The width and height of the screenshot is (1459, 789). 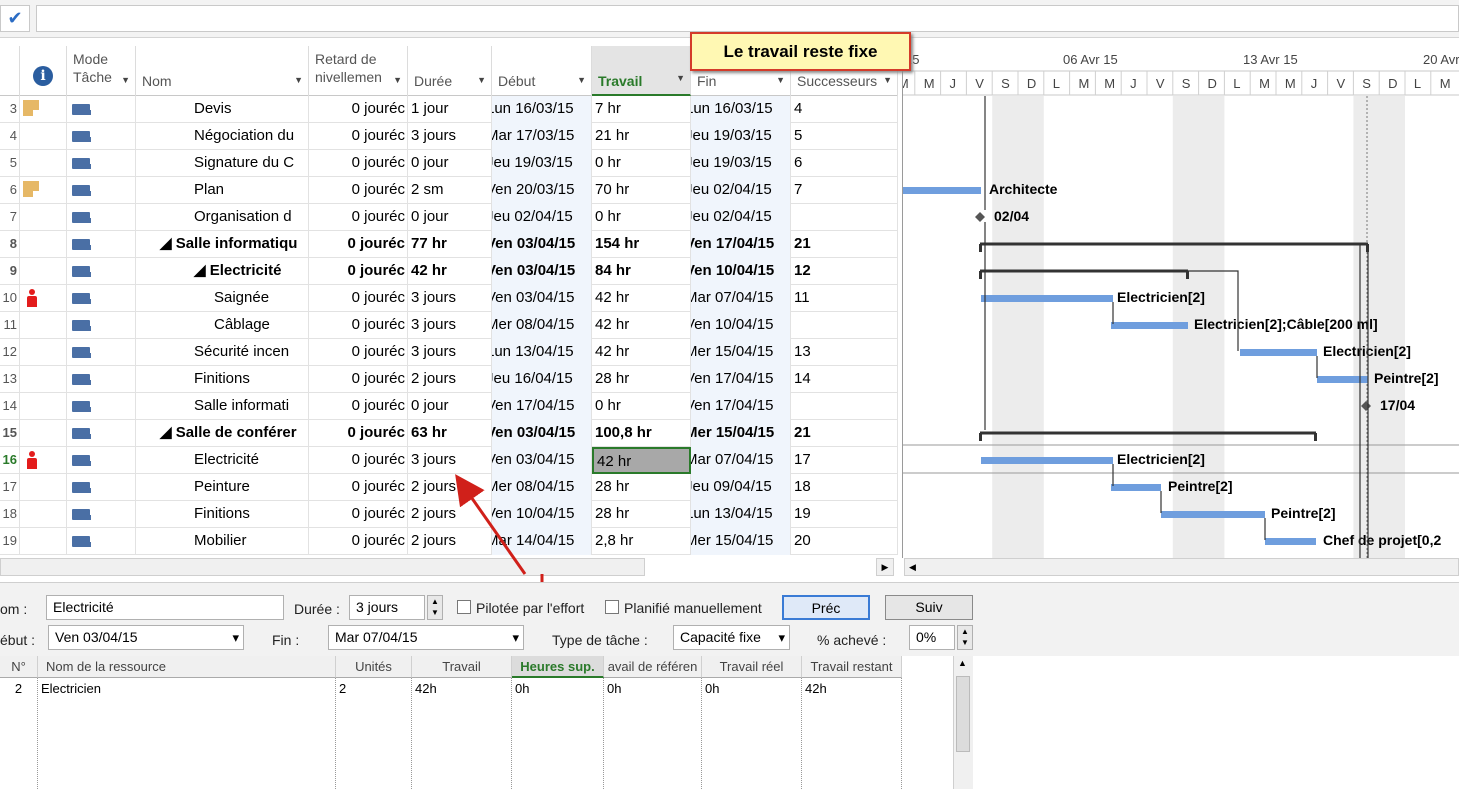 I want to click on arrow-to-duration, so click(x=491, y=524).